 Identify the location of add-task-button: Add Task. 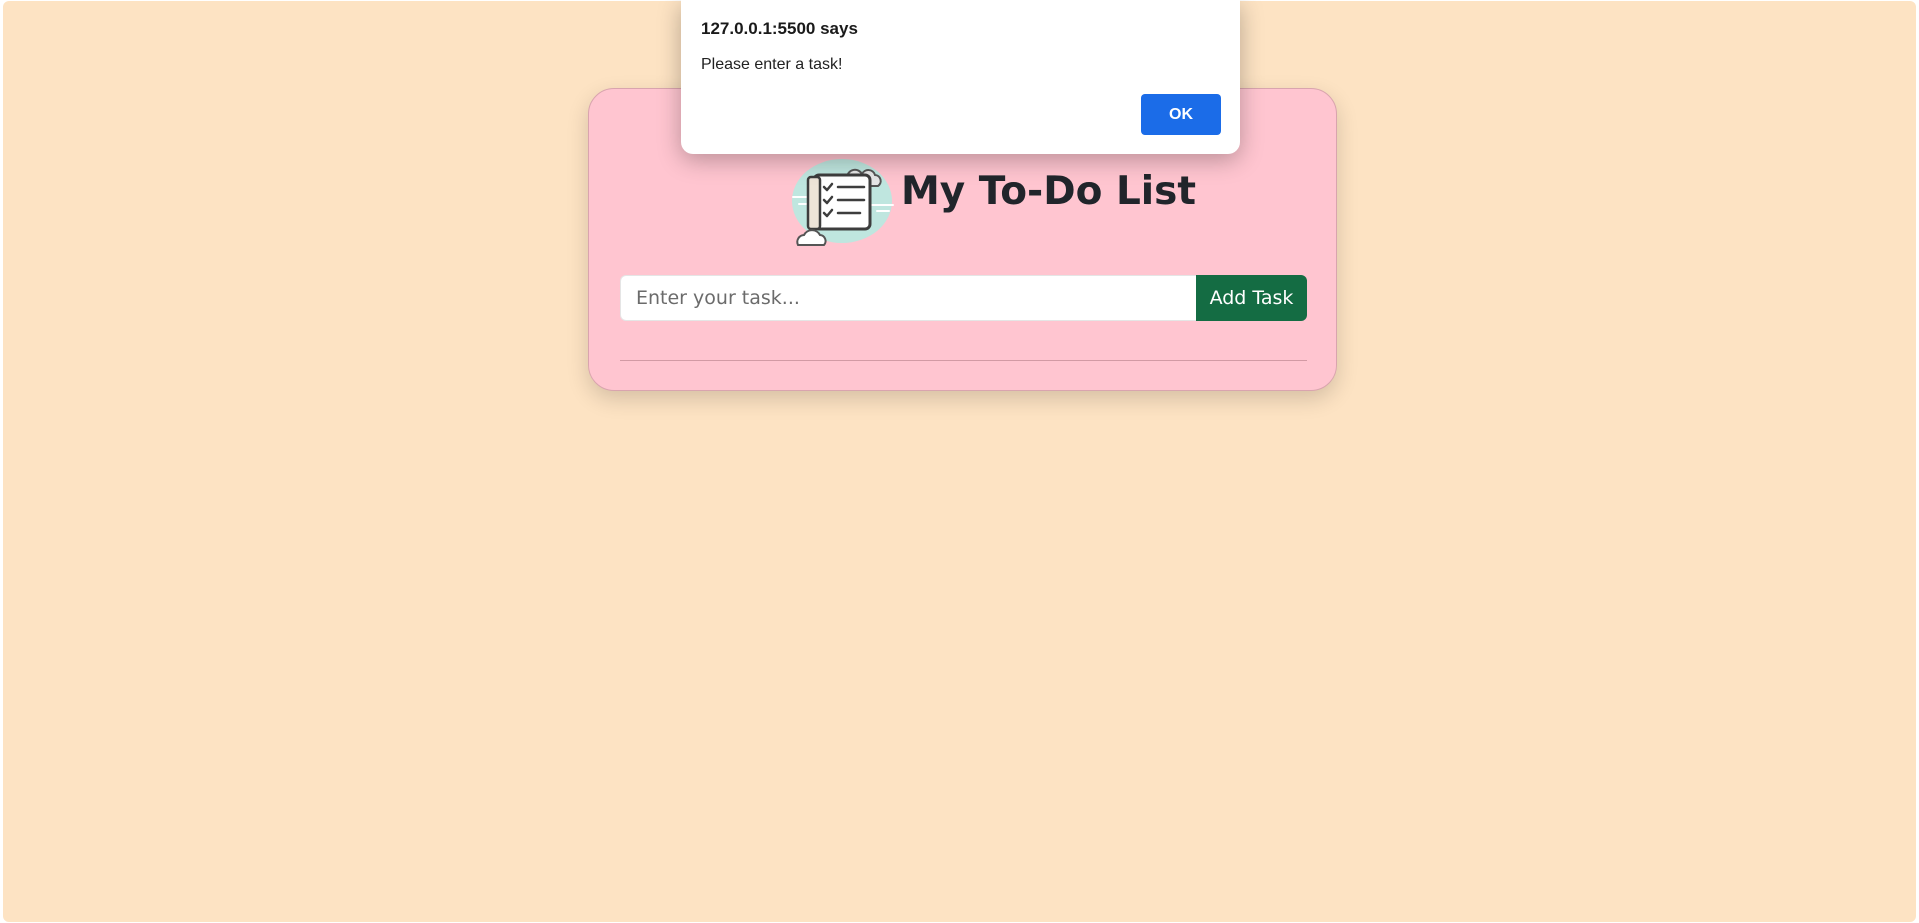
(1251, 298).